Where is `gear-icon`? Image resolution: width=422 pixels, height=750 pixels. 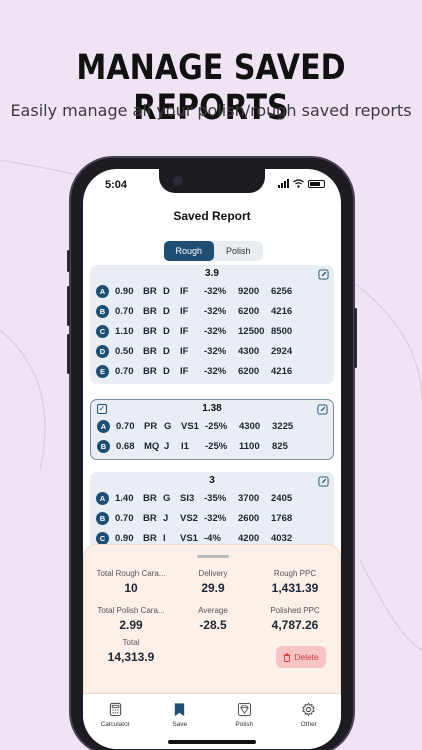
gear-icon is located at coordinates (309, 709).